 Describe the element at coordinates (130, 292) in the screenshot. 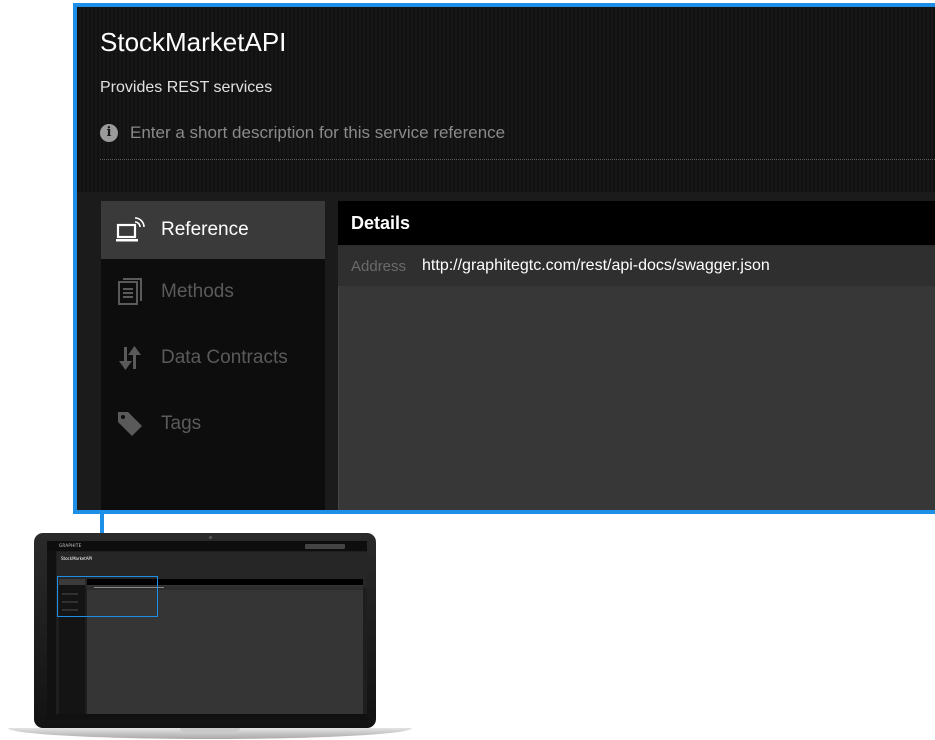

I see `methods-icon` at that location.